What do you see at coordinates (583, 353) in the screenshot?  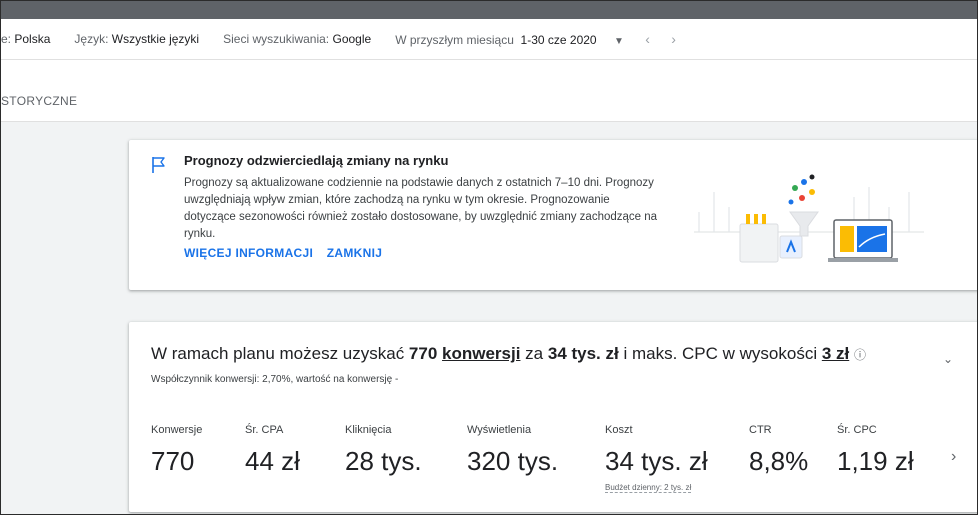 I see `summary-cost: 34 tys. zł` at bounding box center [583, 353].